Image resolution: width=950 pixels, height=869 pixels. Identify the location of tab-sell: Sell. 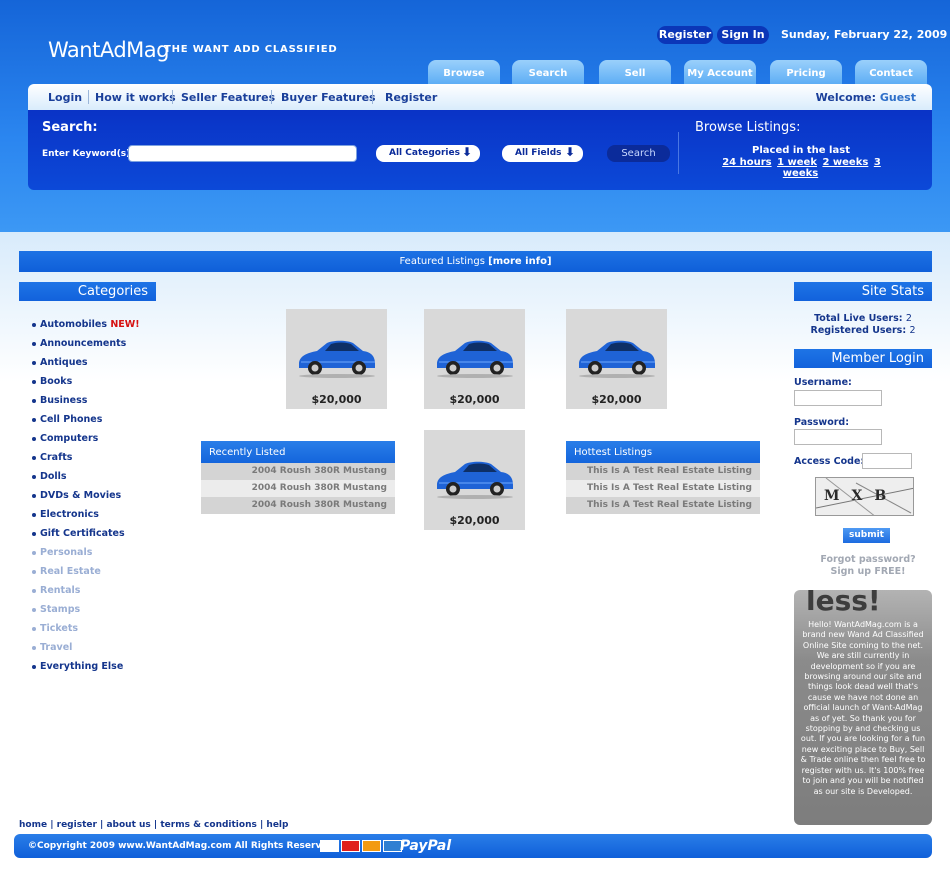
(635, 72).